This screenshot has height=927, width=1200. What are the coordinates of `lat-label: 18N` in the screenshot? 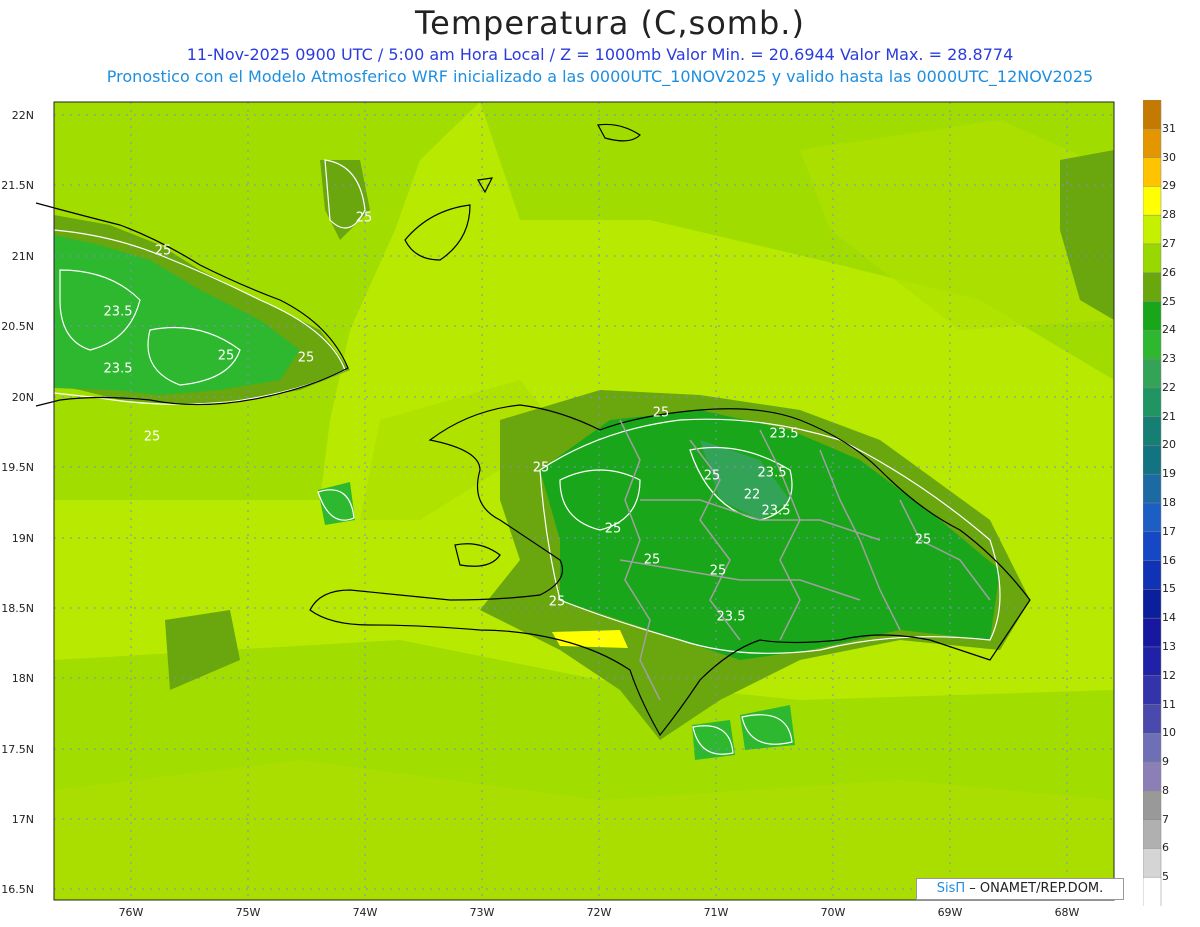 It's located at (22, 678).